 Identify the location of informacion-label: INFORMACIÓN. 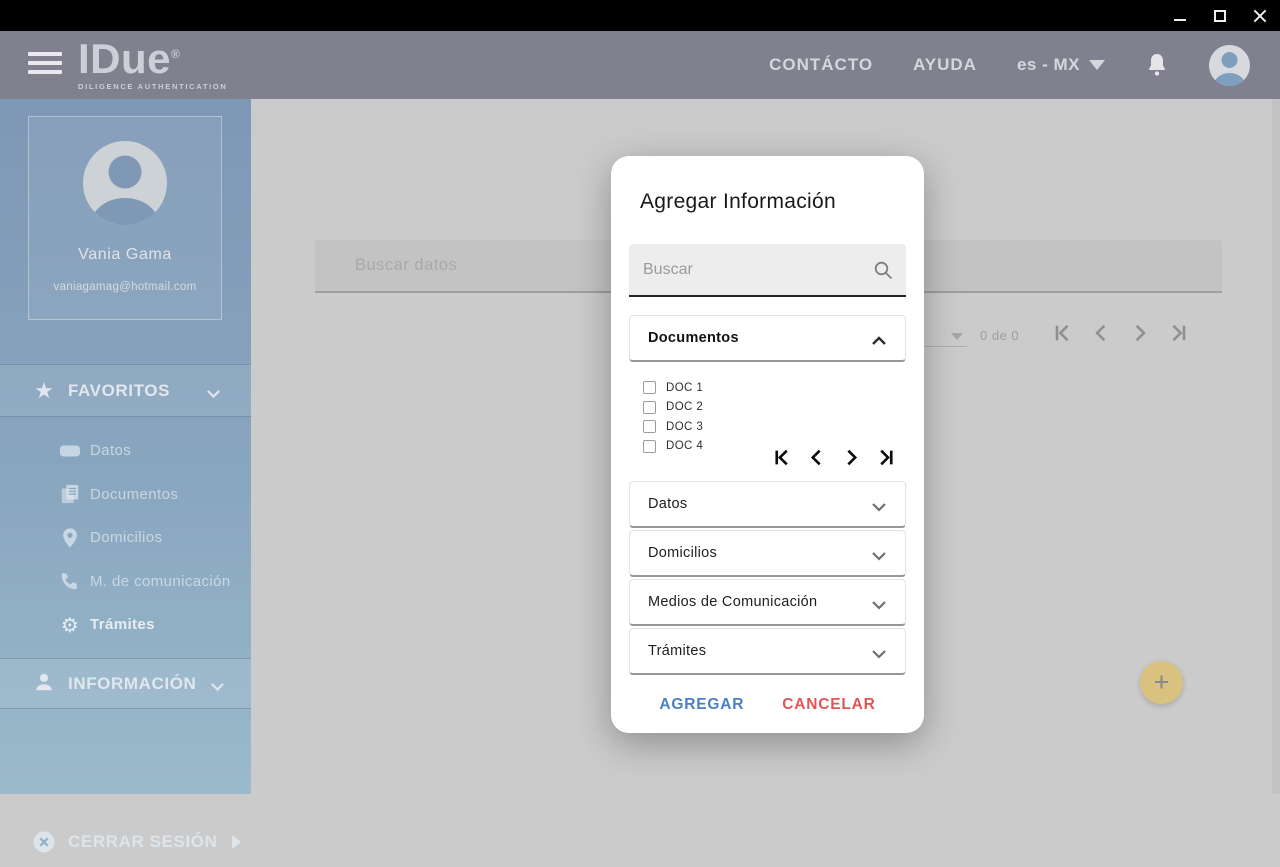
(132, 683).